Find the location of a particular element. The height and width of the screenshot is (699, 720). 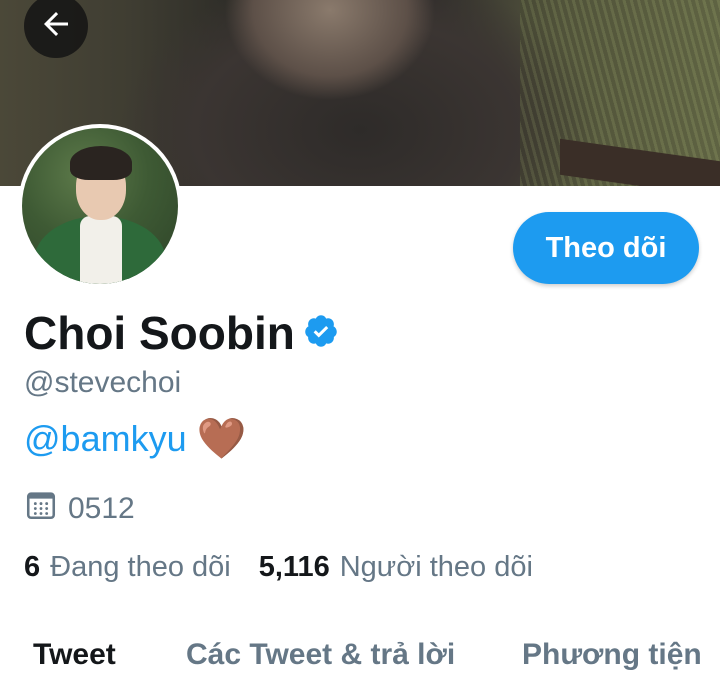

follow-stats: 6 Đang theo dõi 5,116 Người theo dõi is located at coordinates (278, 567).